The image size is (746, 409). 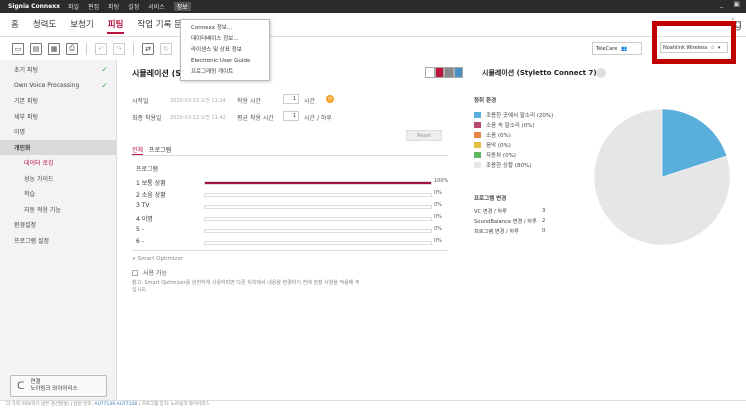 I want to click on sidebar-item-label: 성능 가이드, so click(x=39, y=179).